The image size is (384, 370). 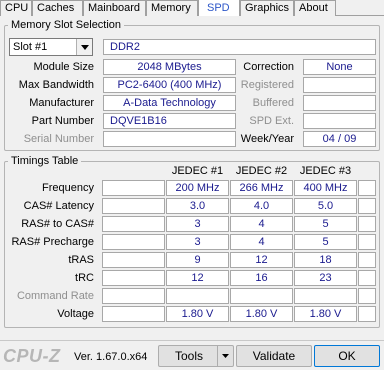 I want to click on part-number-field: DQVE1B16, so click(x=169, y=121).